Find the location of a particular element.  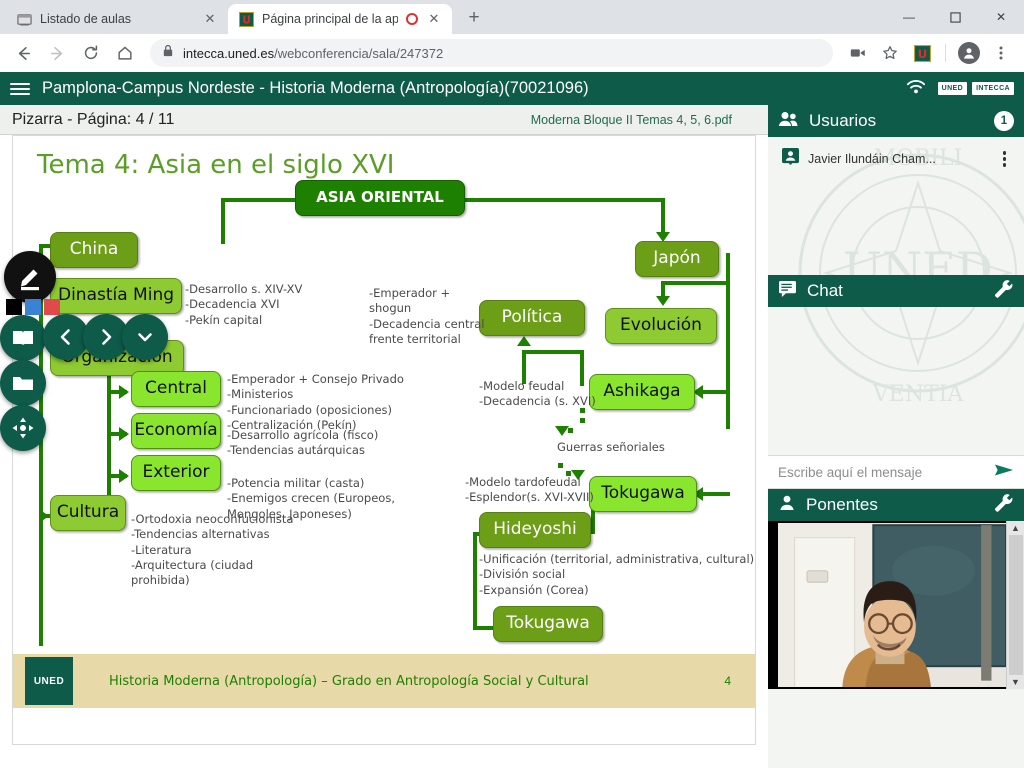

video-scrollbar: ▲ ▼ is located at coordinates (1015, 605).